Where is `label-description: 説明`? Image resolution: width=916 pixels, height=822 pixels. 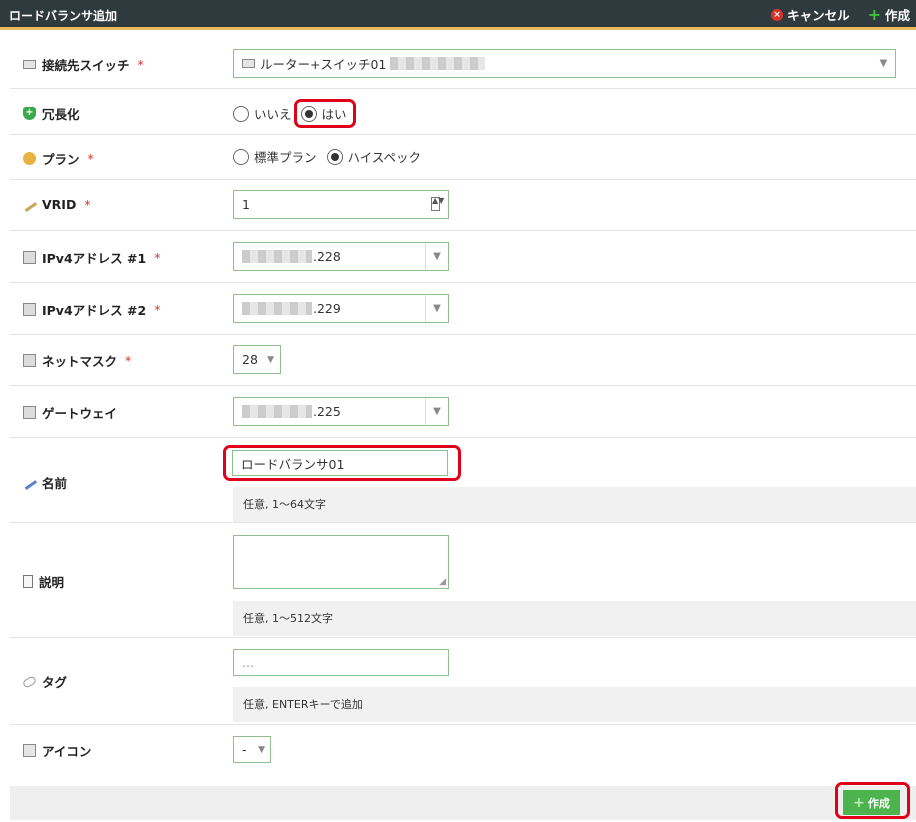
label-description: 説明 is located at coordinates (43, 581).